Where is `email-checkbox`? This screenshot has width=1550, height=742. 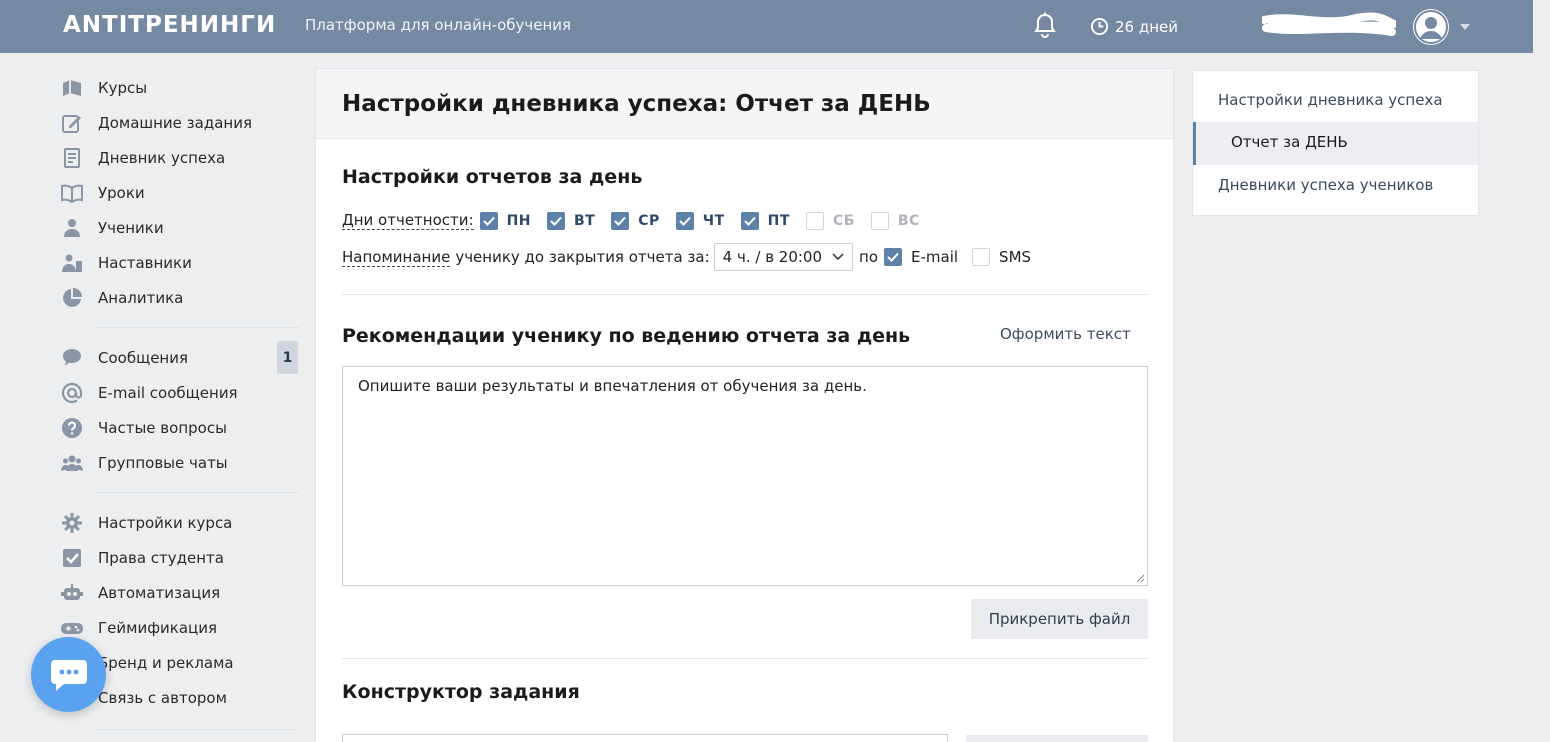
email-checkbox is located at coordinates (893, 257).